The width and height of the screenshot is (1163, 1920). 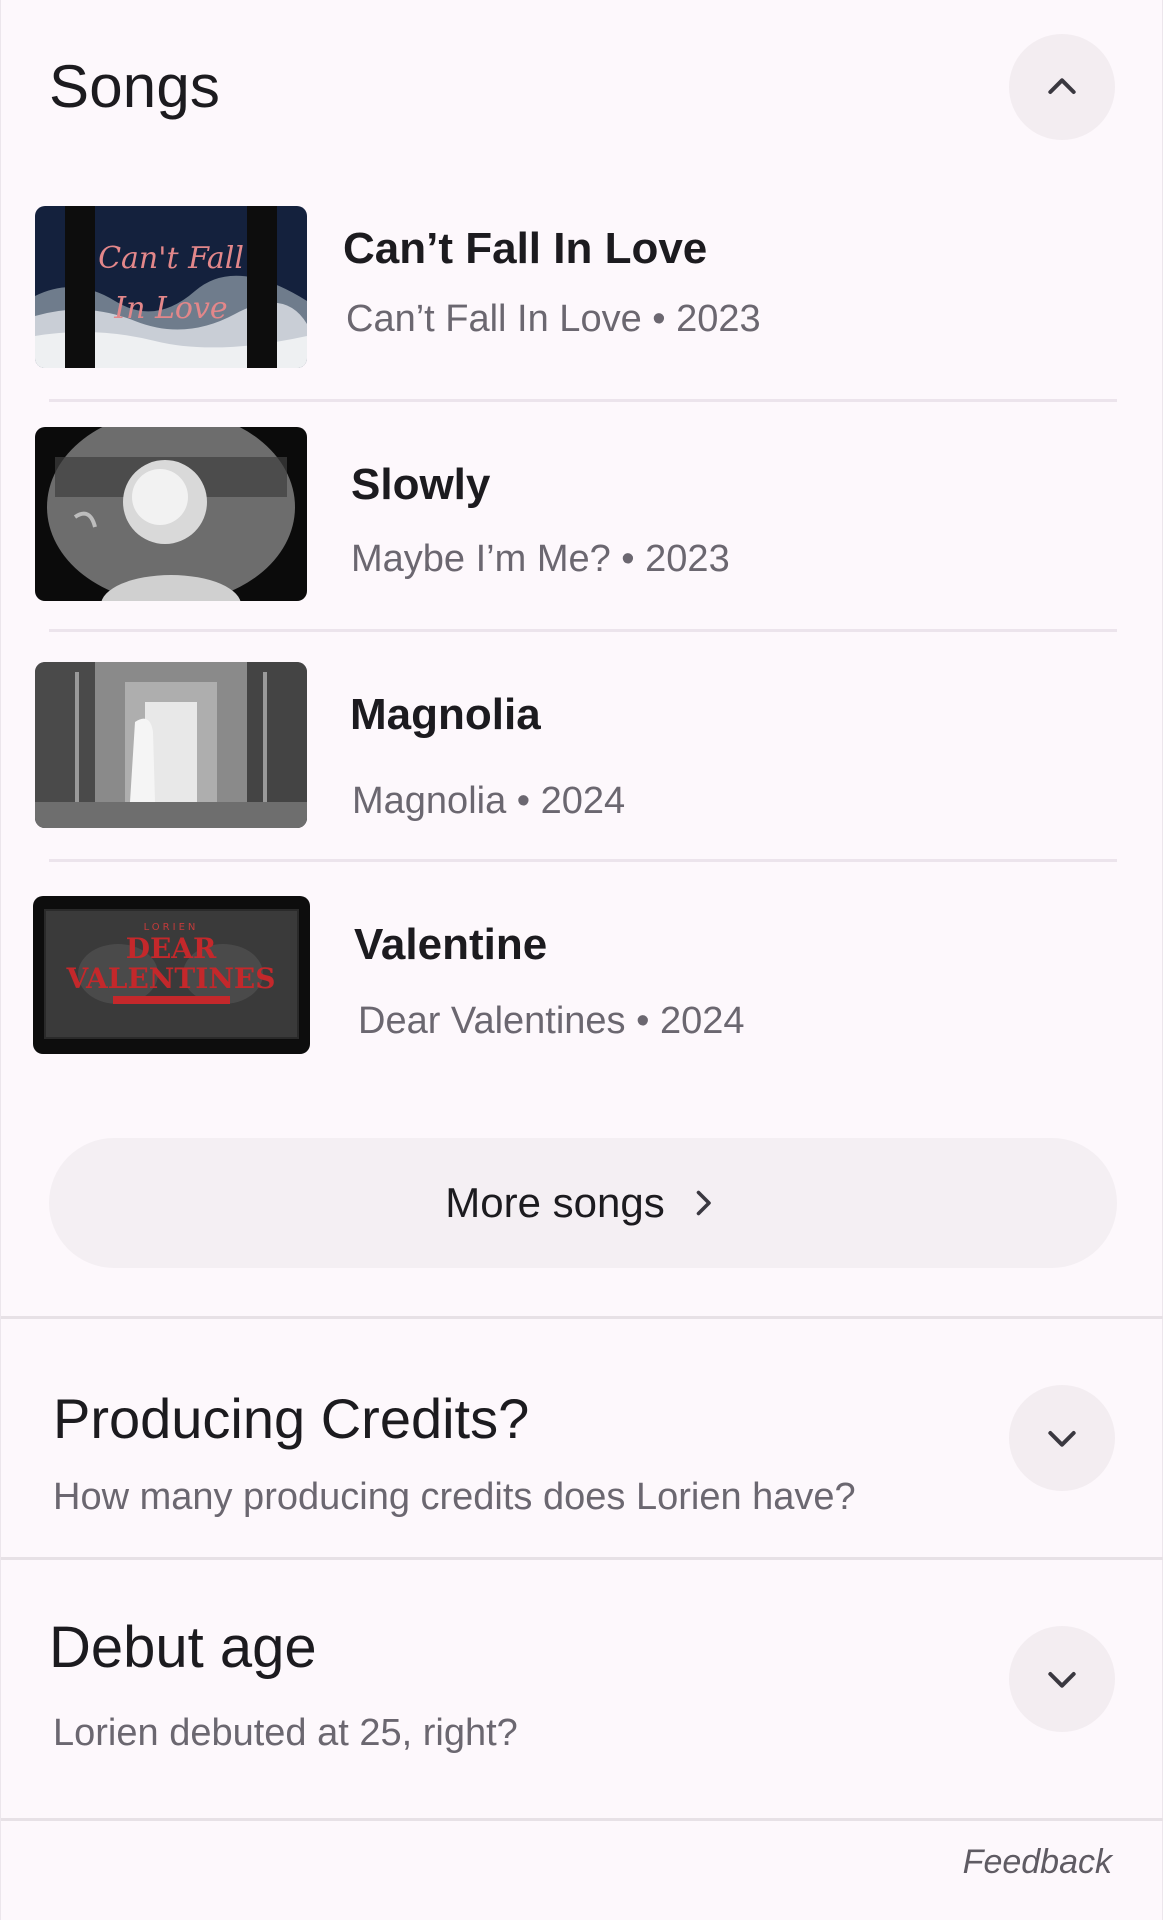 I want to click on song-title: Can’t Fall In Love, so click(x=525, y=248).